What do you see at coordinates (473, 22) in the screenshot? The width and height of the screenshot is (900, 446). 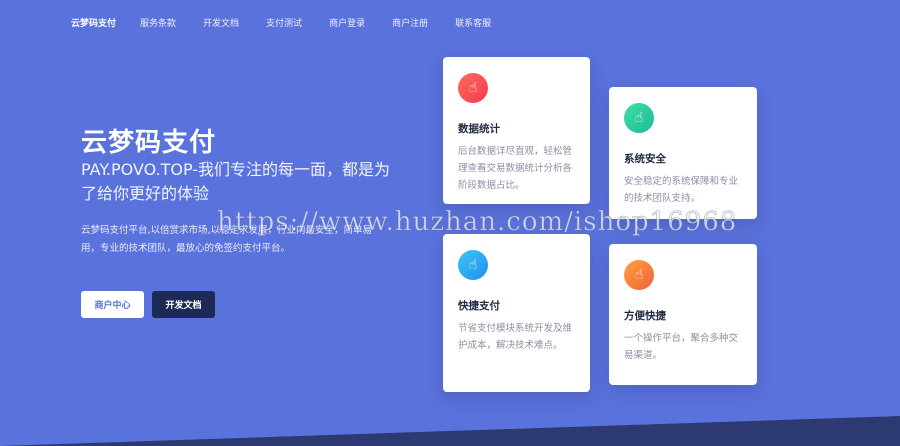 I see `nav-item-contact-support: 联系客服` at bounding box center [473, 22].